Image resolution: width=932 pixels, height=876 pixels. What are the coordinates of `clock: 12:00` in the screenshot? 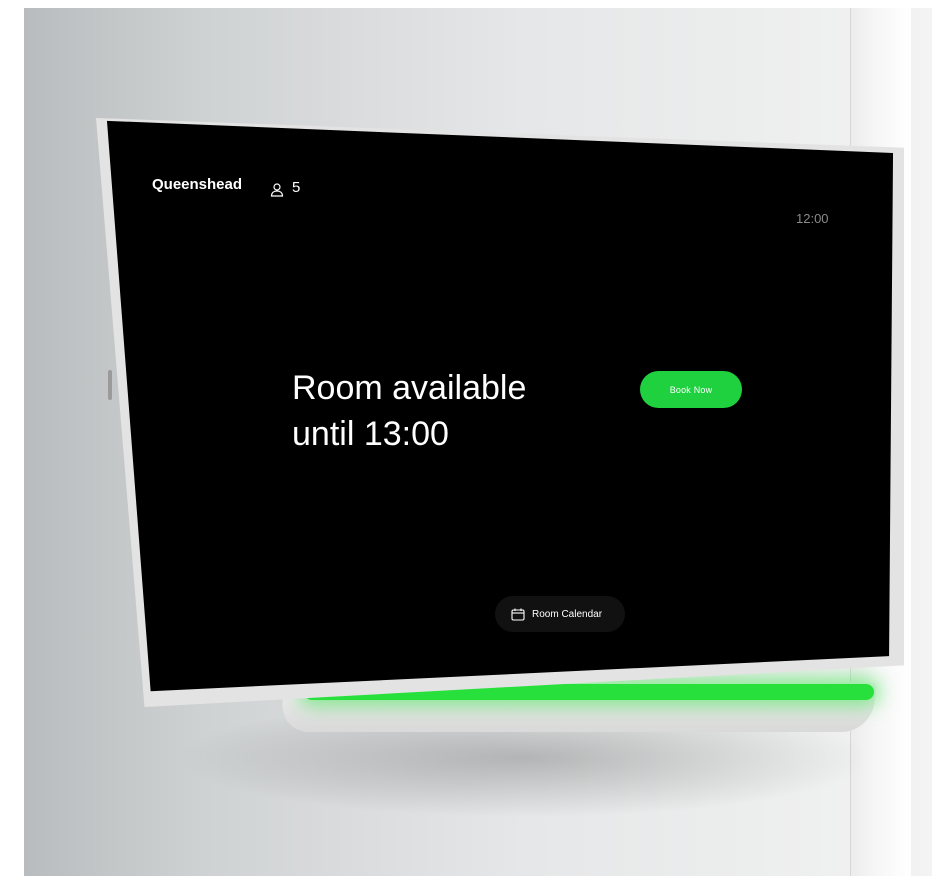 It's located at (812, 218).